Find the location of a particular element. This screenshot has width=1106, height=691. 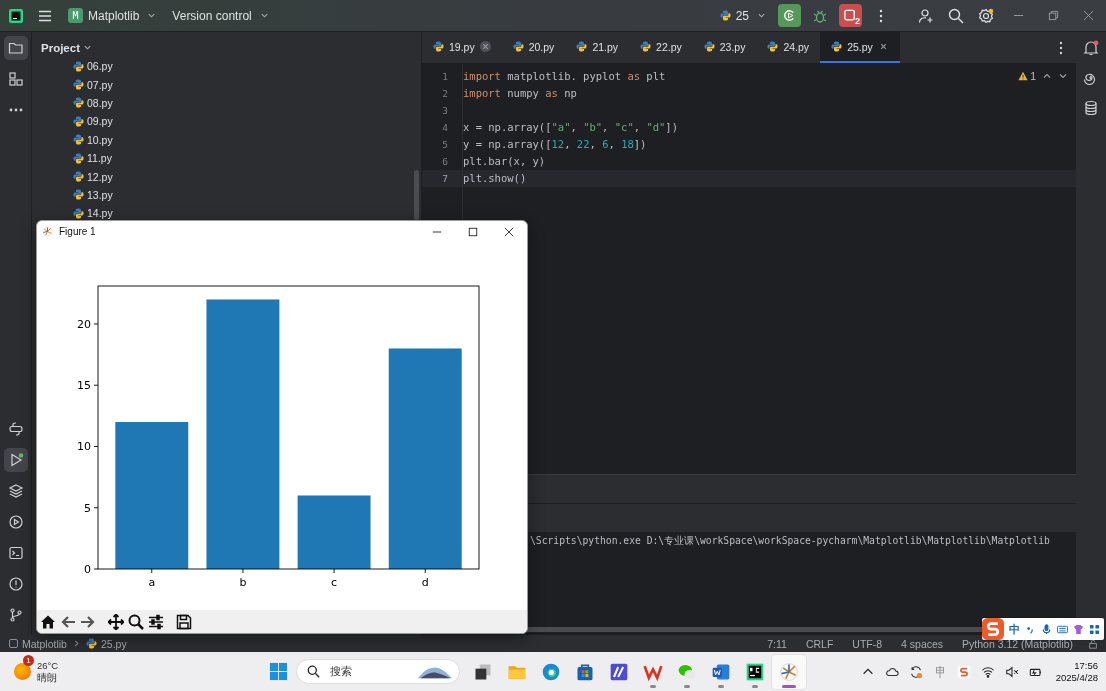

tree-item: 09.py is located at coordinates (226, 121).